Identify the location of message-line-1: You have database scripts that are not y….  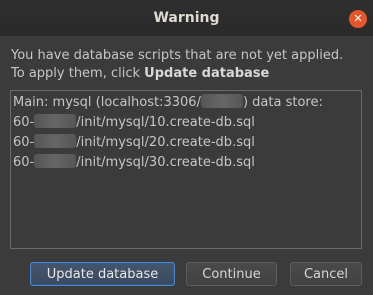
(177, 55).